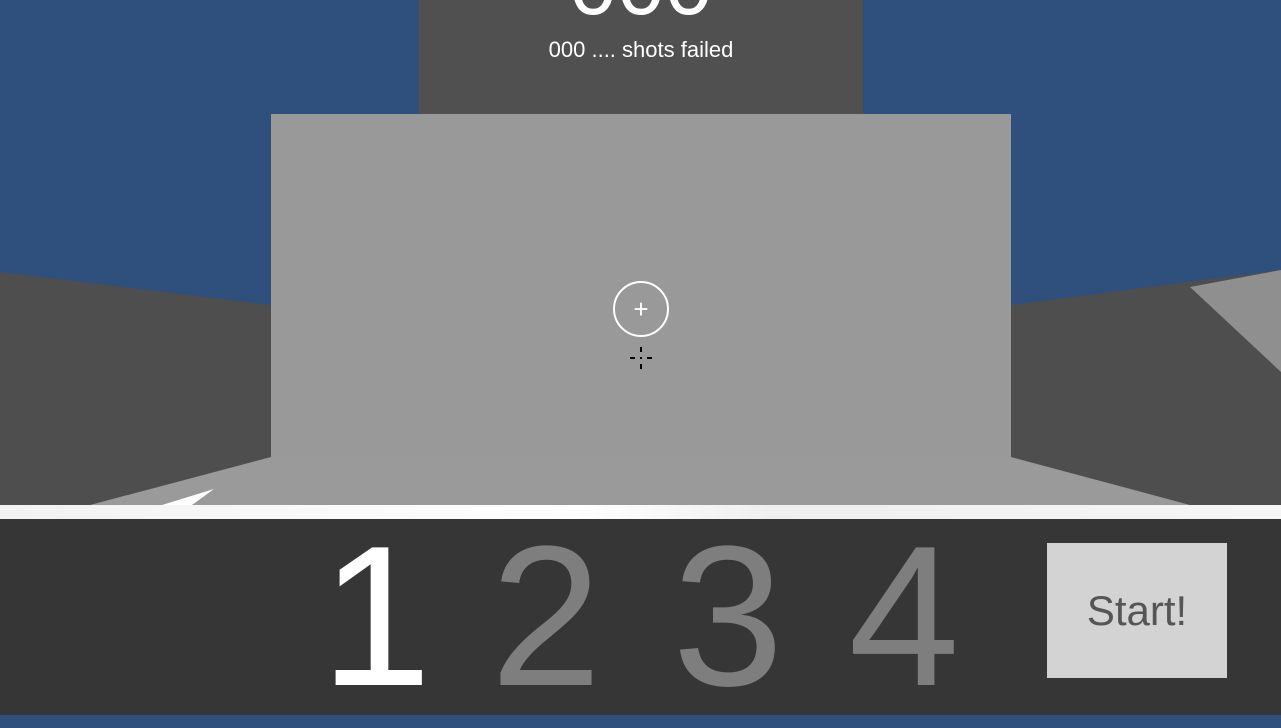  What do you see at coordinates (904, 617) in the screenshot?
I see `weapon-slot-4: 4` at bounding box center [904, 617].